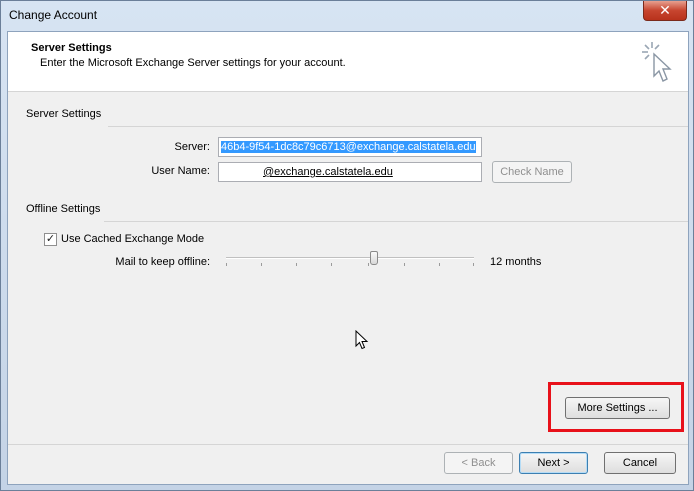 This screenshot has height=491, width=694. I want to click on back-label: < Back, so click(478, 463).